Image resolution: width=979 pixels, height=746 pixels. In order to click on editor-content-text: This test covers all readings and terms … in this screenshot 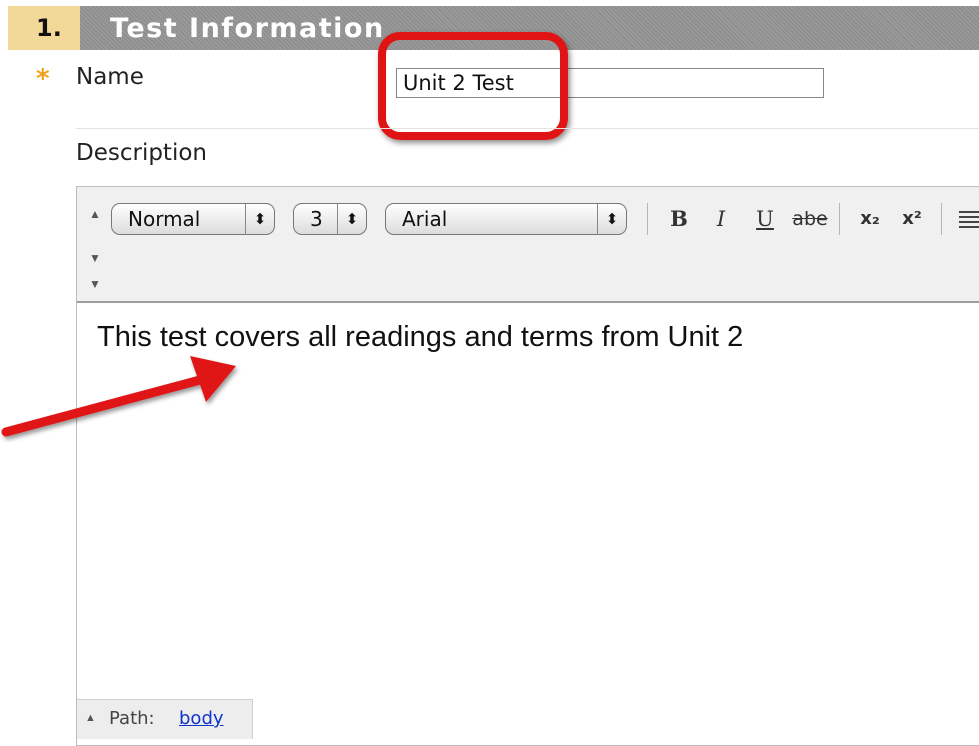, I will do `click(420, 337)`.